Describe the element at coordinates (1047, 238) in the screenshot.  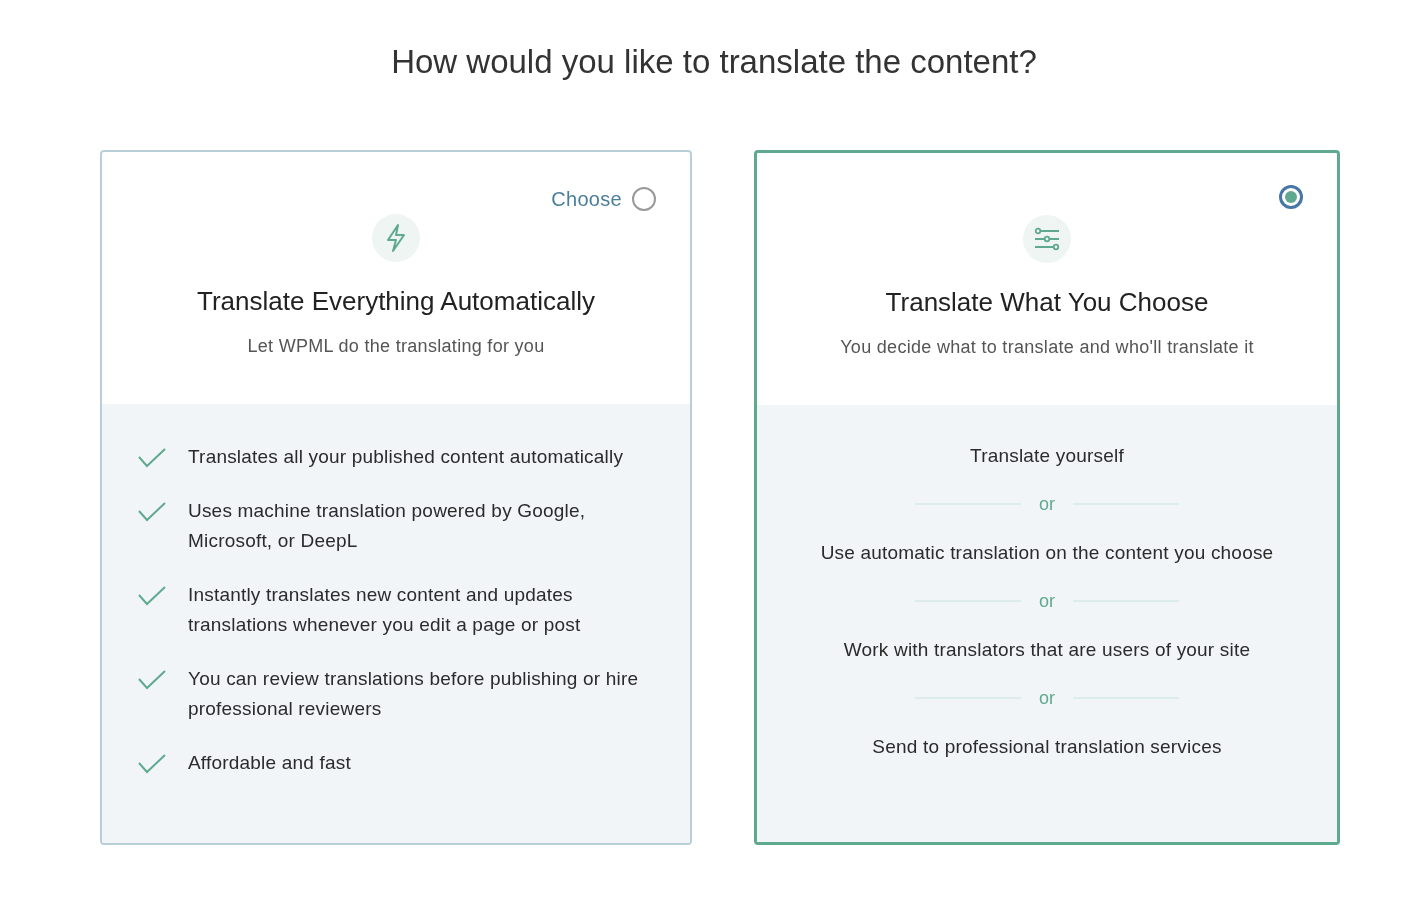
I see `sliders-icon` at that location.